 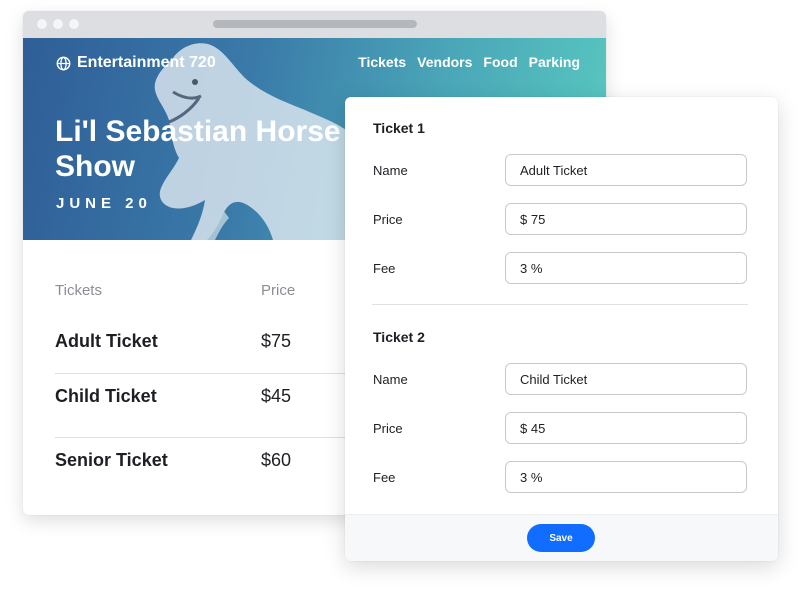 I want to click on ticket-name: Adult Ticket, so click(x=106, y=341).